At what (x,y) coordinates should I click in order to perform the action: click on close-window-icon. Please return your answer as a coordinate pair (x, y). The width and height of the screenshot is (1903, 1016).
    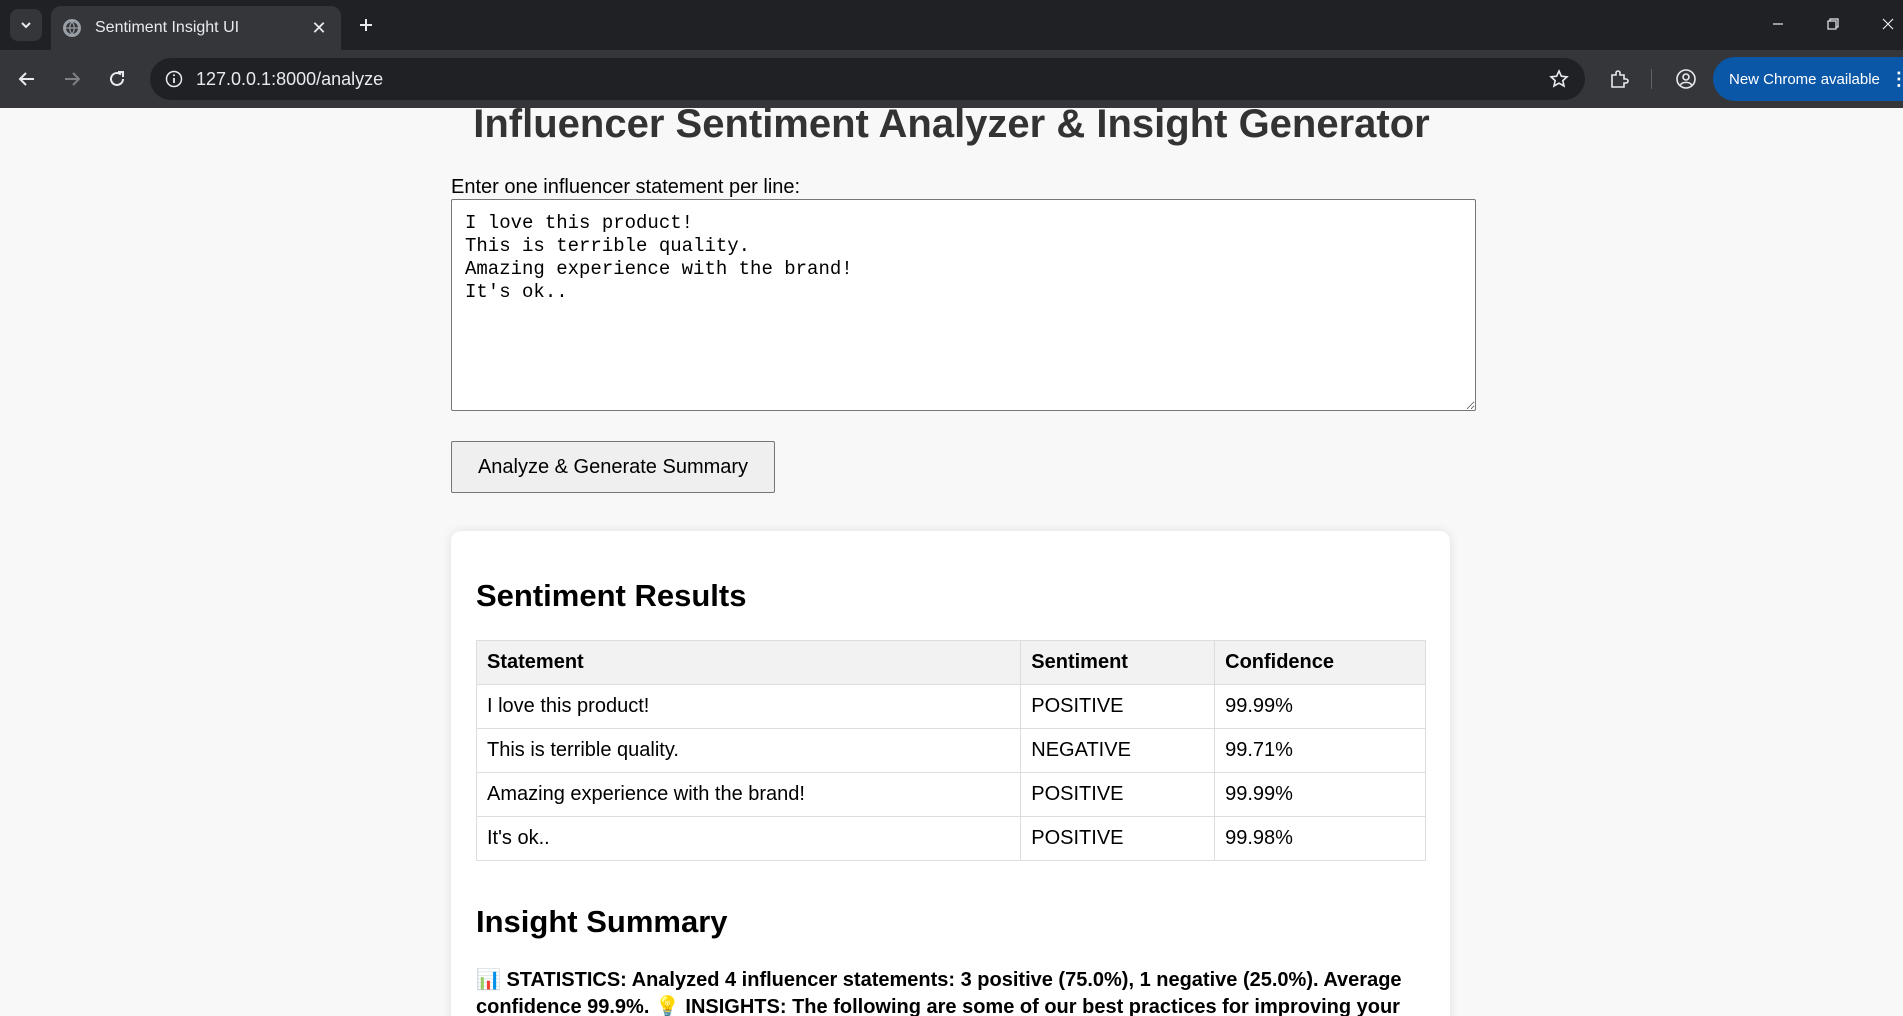
    Looking at the image, I should click on (1885, 24).